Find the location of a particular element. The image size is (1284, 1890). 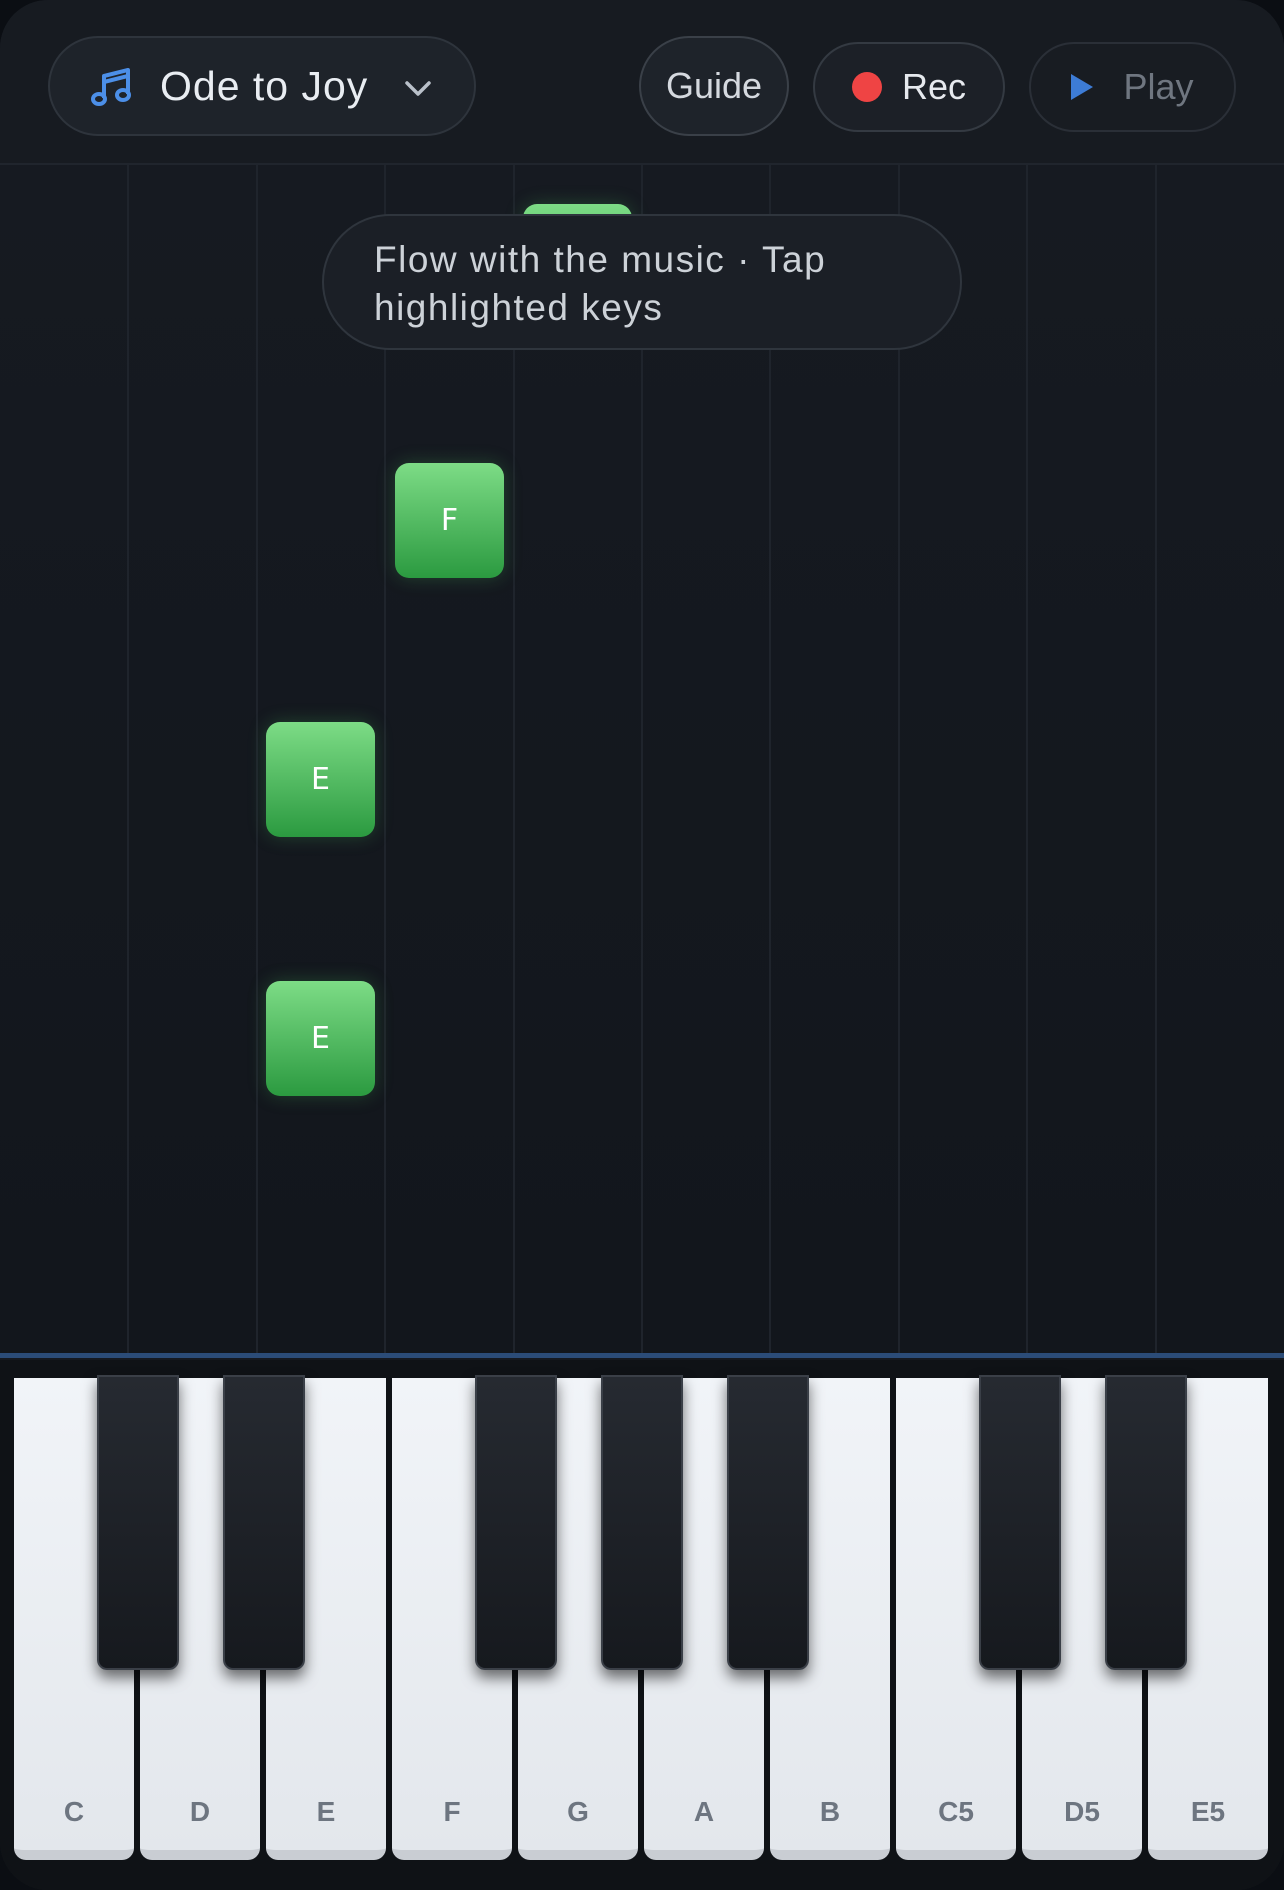

song-title: Ode to Joy is located at coordinates (264, 86).